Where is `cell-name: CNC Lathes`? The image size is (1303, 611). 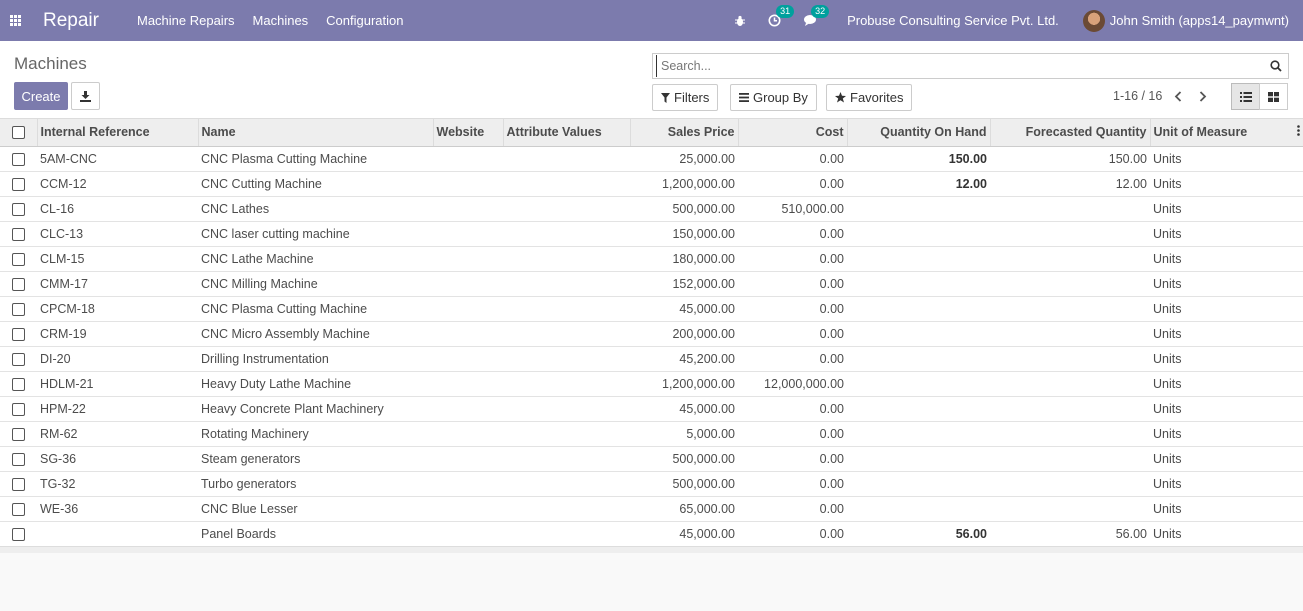
cell-name: CNC Lathes is located at coordinates (315, 208).